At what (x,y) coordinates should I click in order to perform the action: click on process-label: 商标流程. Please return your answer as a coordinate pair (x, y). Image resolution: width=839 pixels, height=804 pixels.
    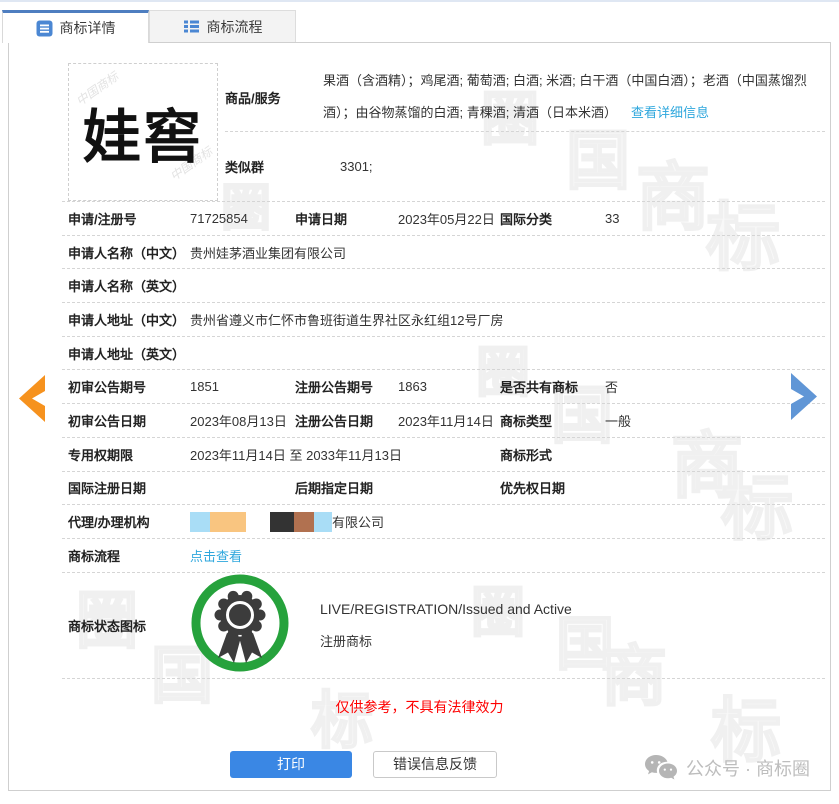
    Looking at the image, I should click on (94, 556).